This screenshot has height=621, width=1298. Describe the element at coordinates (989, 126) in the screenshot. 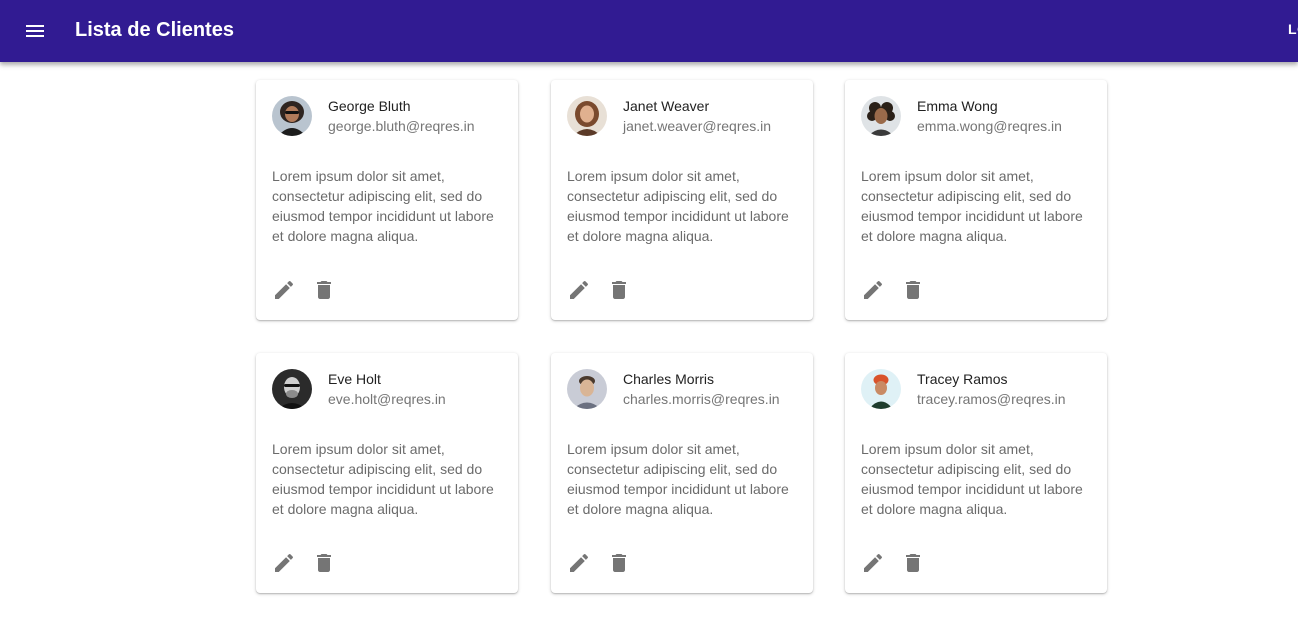

I see `client-email: emma.wong@reqres.in` at that location.